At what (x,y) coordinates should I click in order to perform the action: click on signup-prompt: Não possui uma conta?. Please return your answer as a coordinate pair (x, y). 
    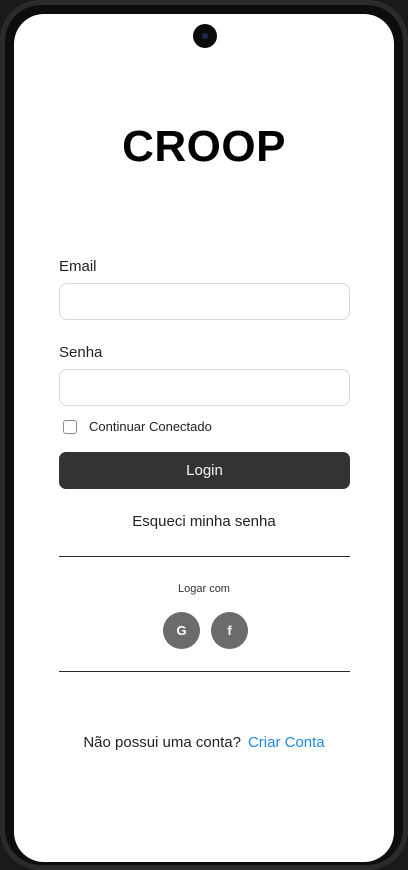
    Looking at the image, I should click on (162, 742).